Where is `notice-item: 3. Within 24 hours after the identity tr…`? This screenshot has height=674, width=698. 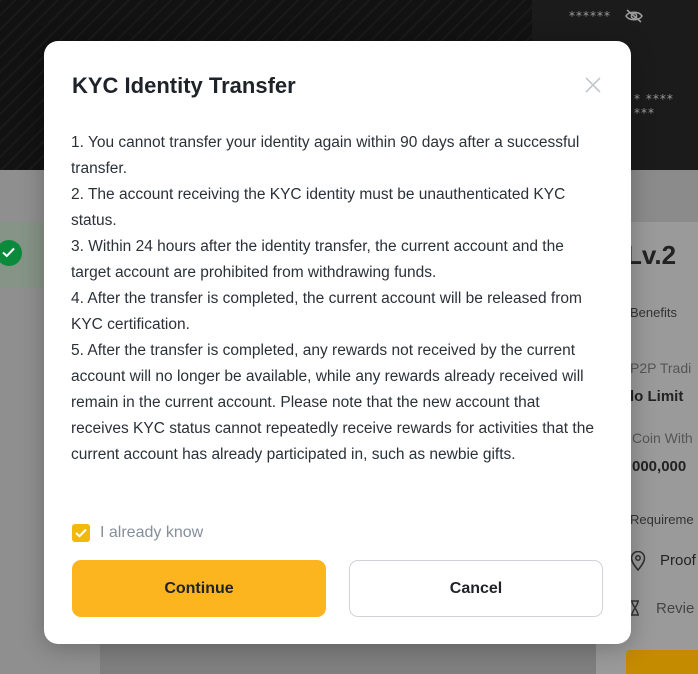
notice-item: 3. Within 24 hours after the identity tr… is located at coordinates (317, 259).